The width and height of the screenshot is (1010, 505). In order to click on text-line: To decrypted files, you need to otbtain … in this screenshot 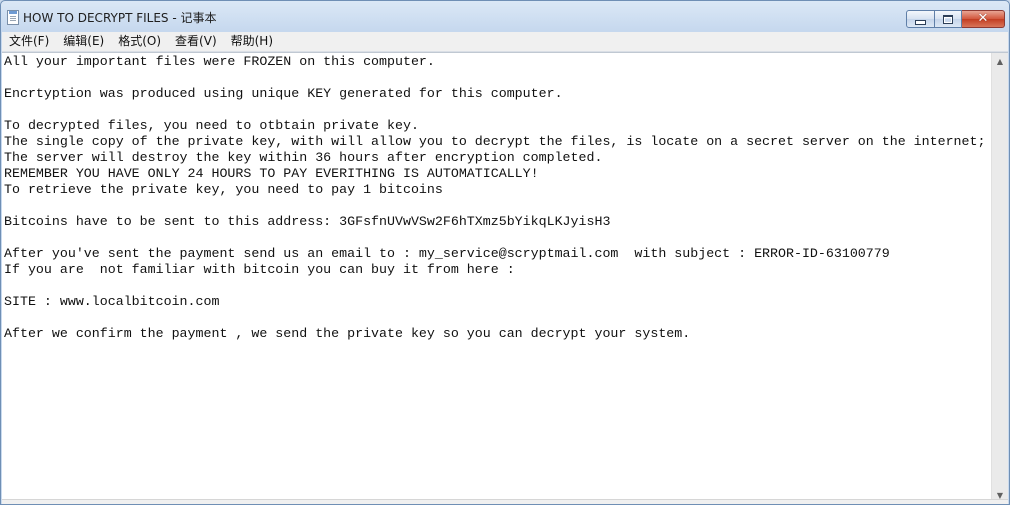, I will do `click(211, 125)`.